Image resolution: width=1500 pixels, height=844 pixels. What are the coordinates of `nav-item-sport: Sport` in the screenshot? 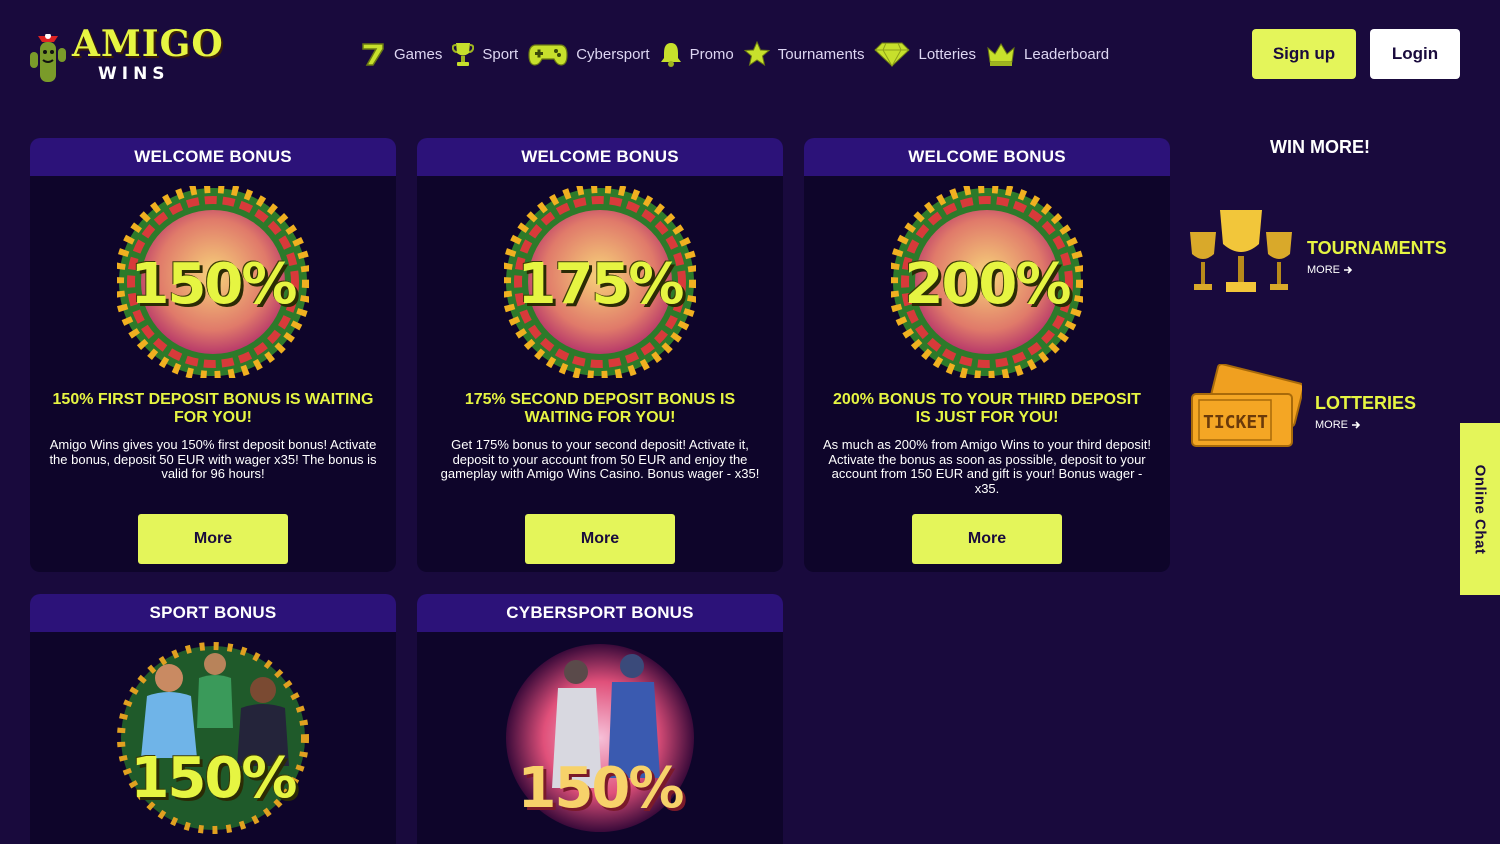 It's located at (485, 54).